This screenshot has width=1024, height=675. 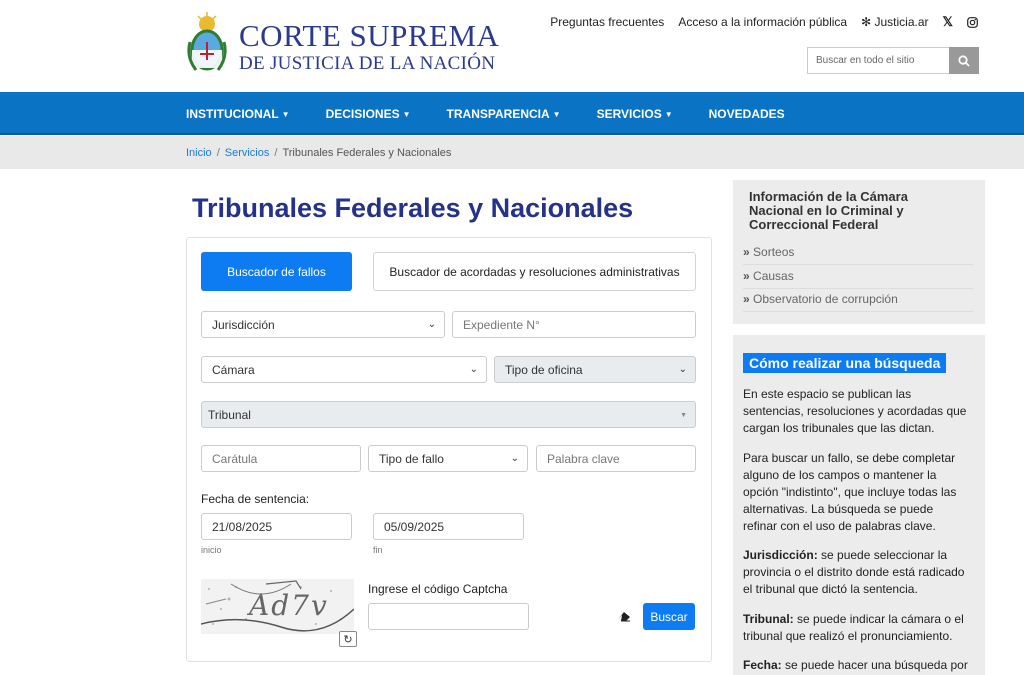 I want to click on caratula-input: Carátula, so click(x=281, y=458).